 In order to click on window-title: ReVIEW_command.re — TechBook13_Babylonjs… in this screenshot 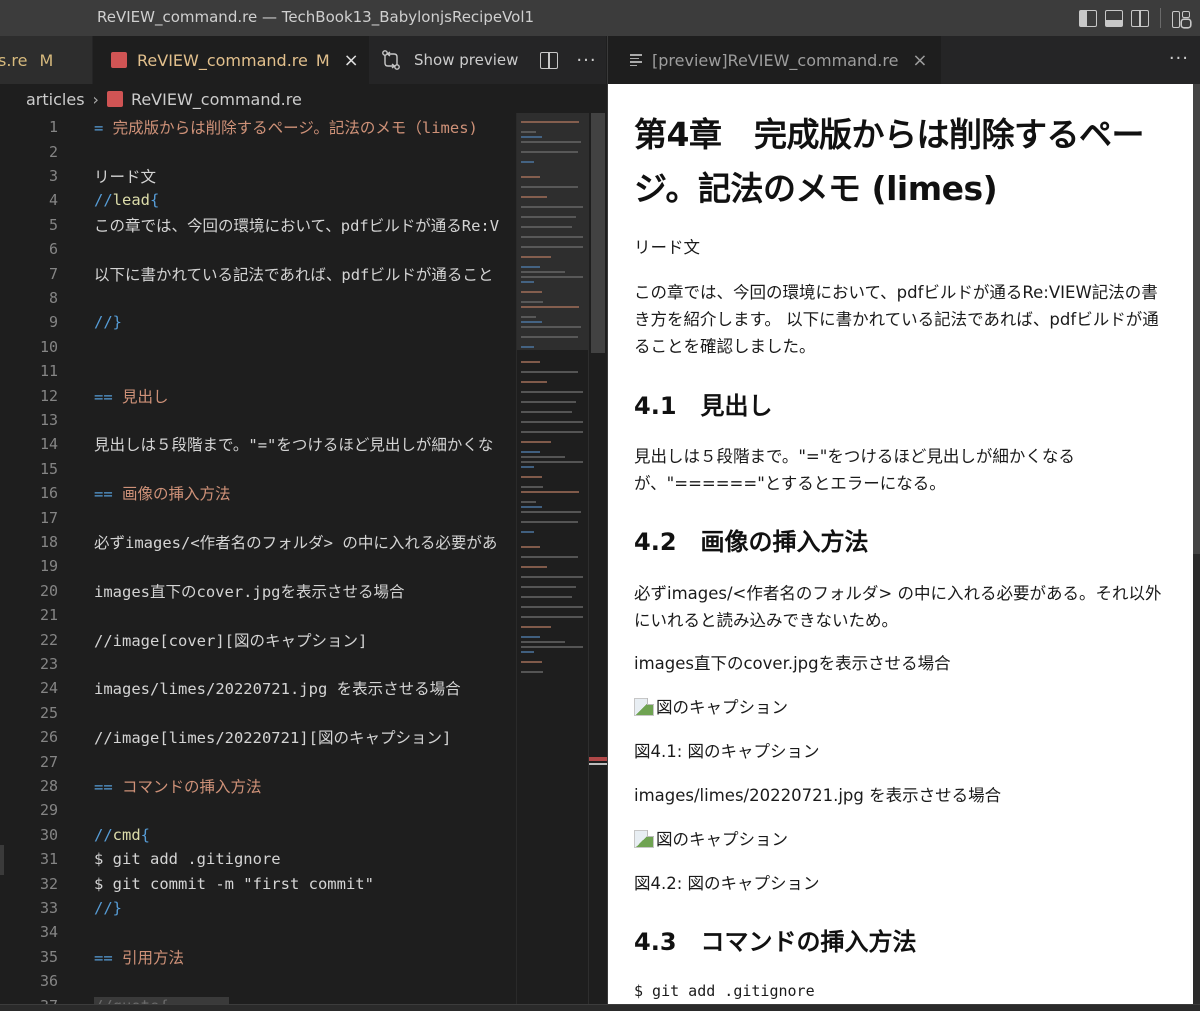, I will do `click(316, 17)`.